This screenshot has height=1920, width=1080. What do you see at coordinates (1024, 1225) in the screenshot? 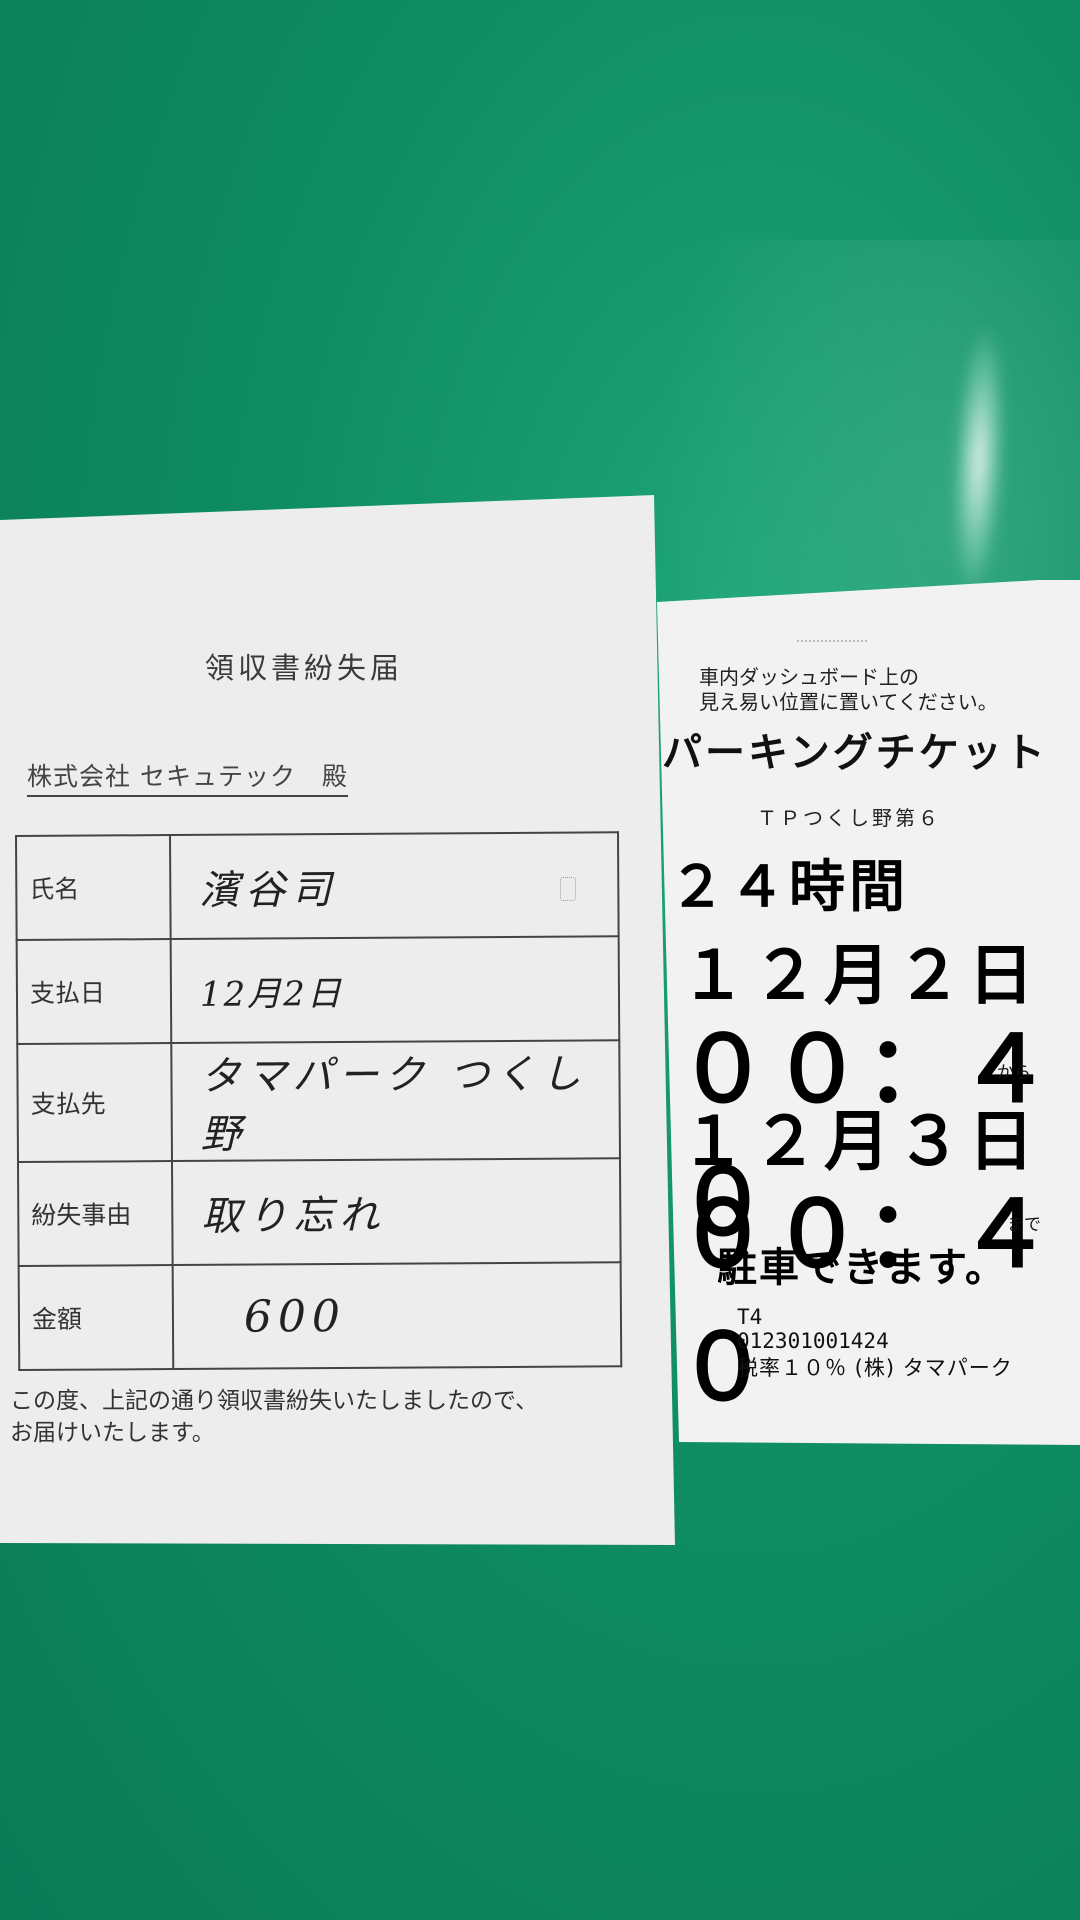
I see `to-suffix: まで` at bounding box center [1024, 1225].